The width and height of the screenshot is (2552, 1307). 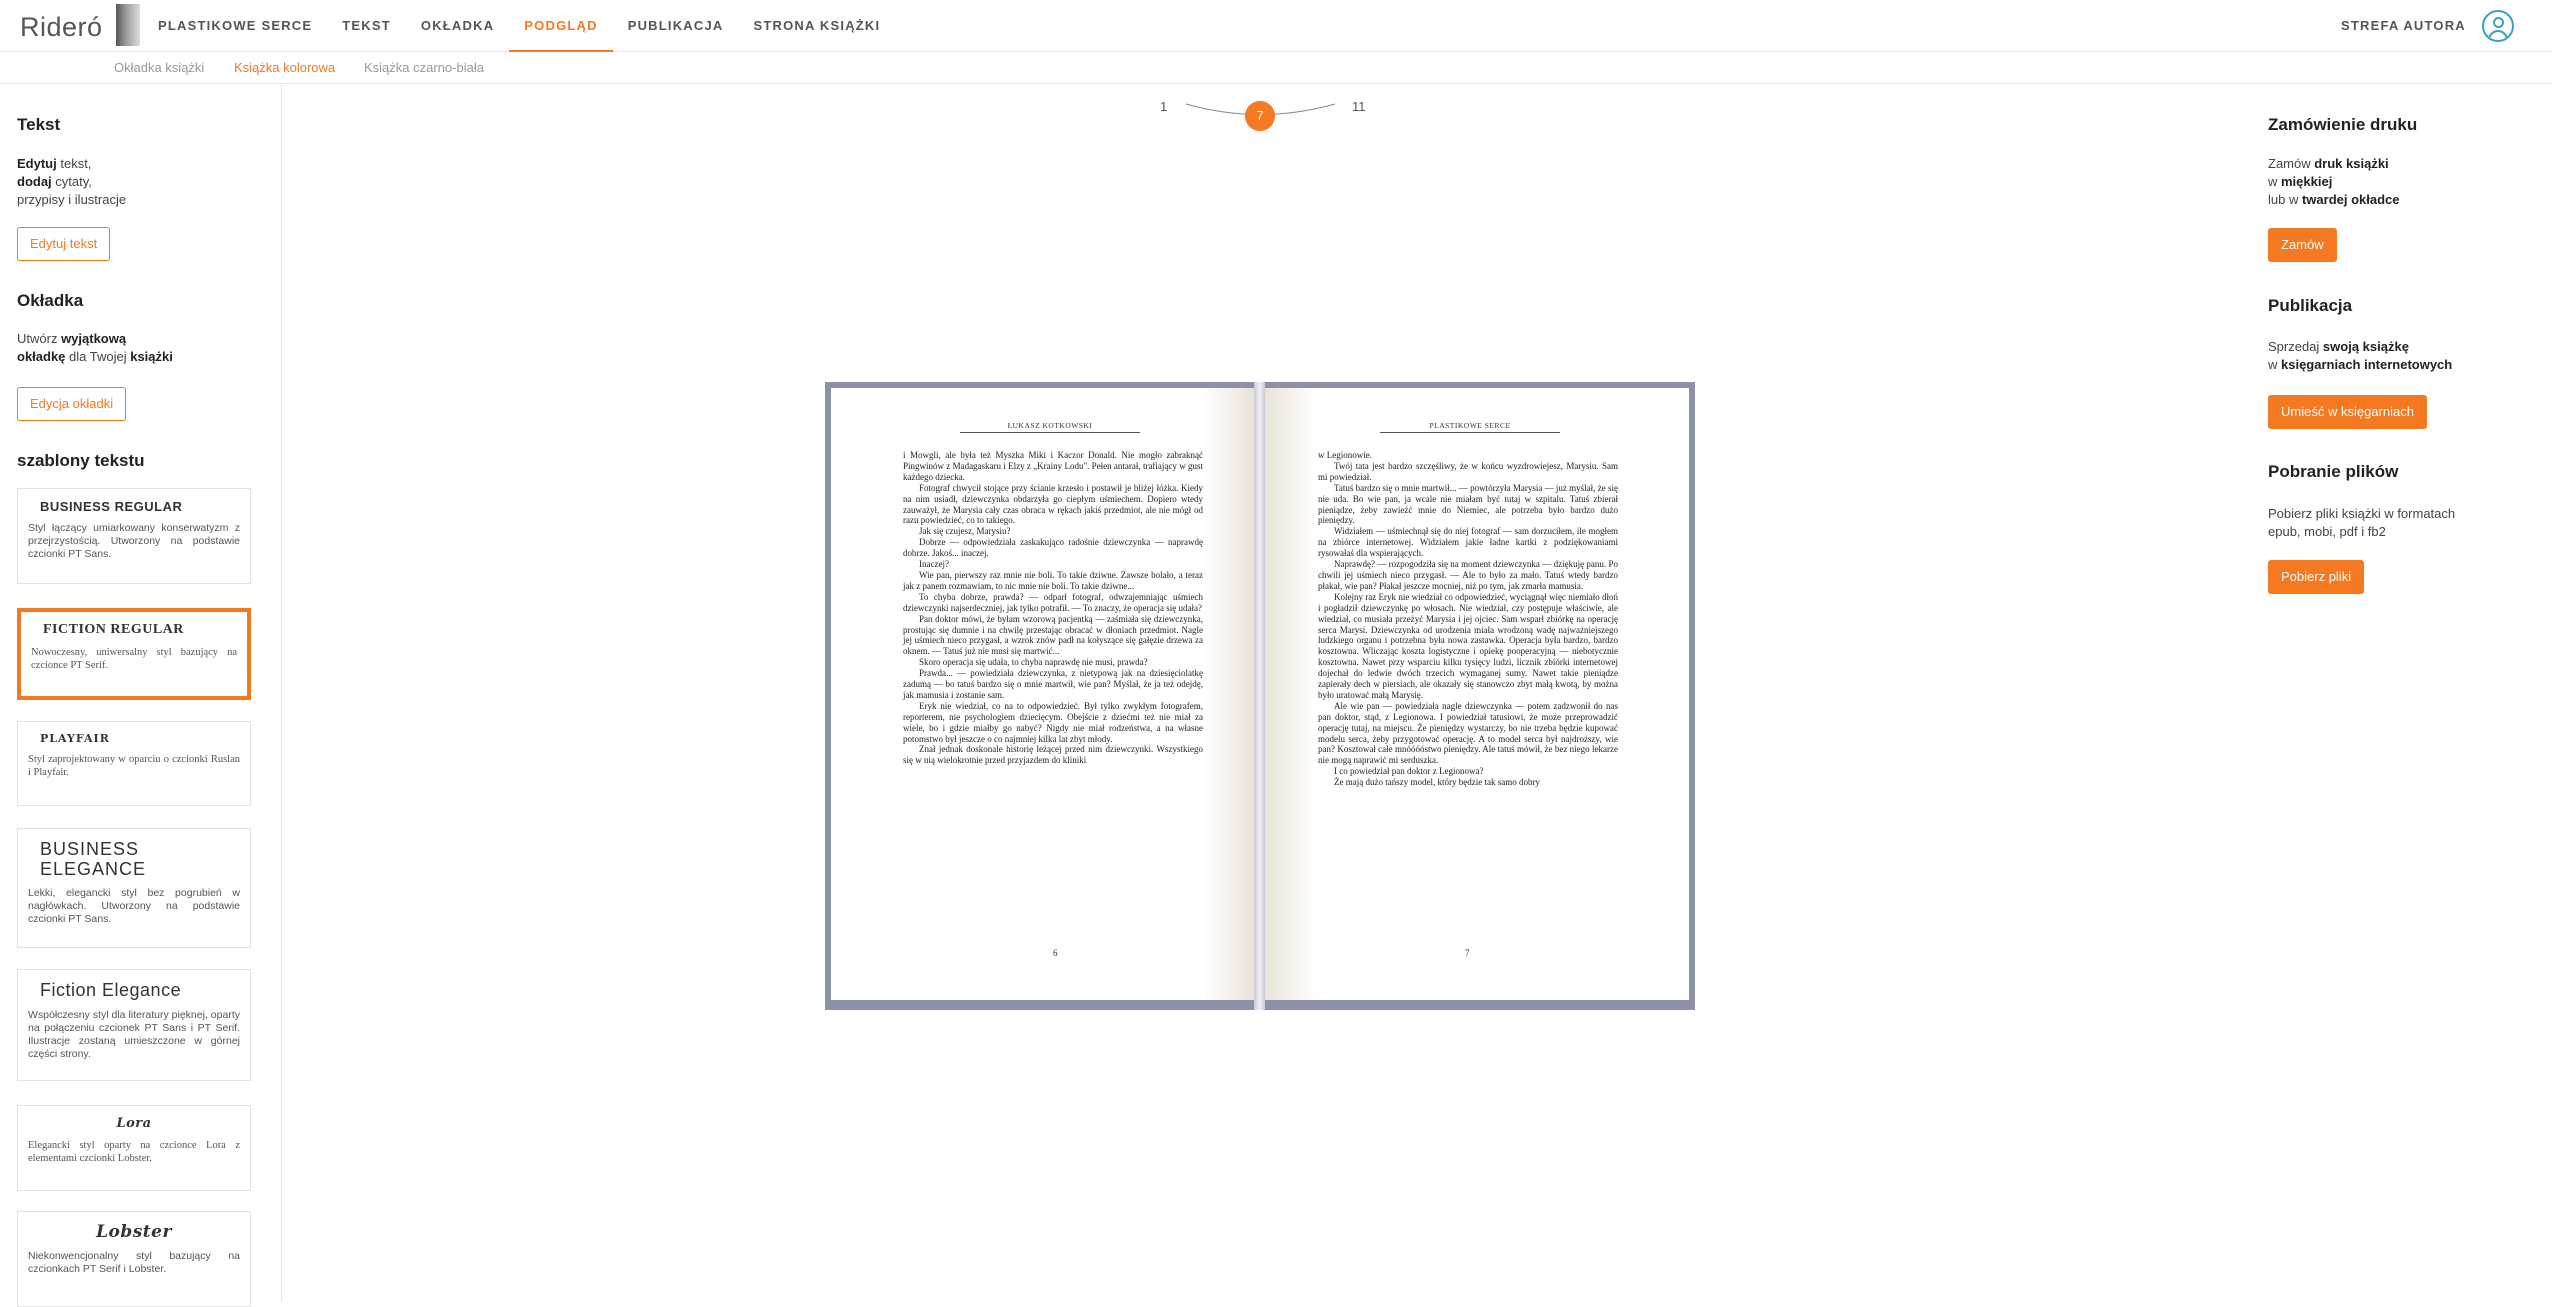 I want to click on order-print-button: Zamów, so click(x=2302, y=245).